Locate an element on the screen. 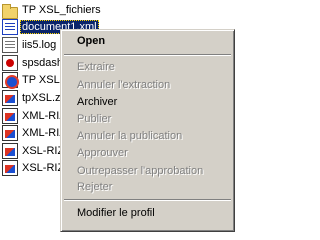  spss-file-icon is located at coordinates (10, 62).